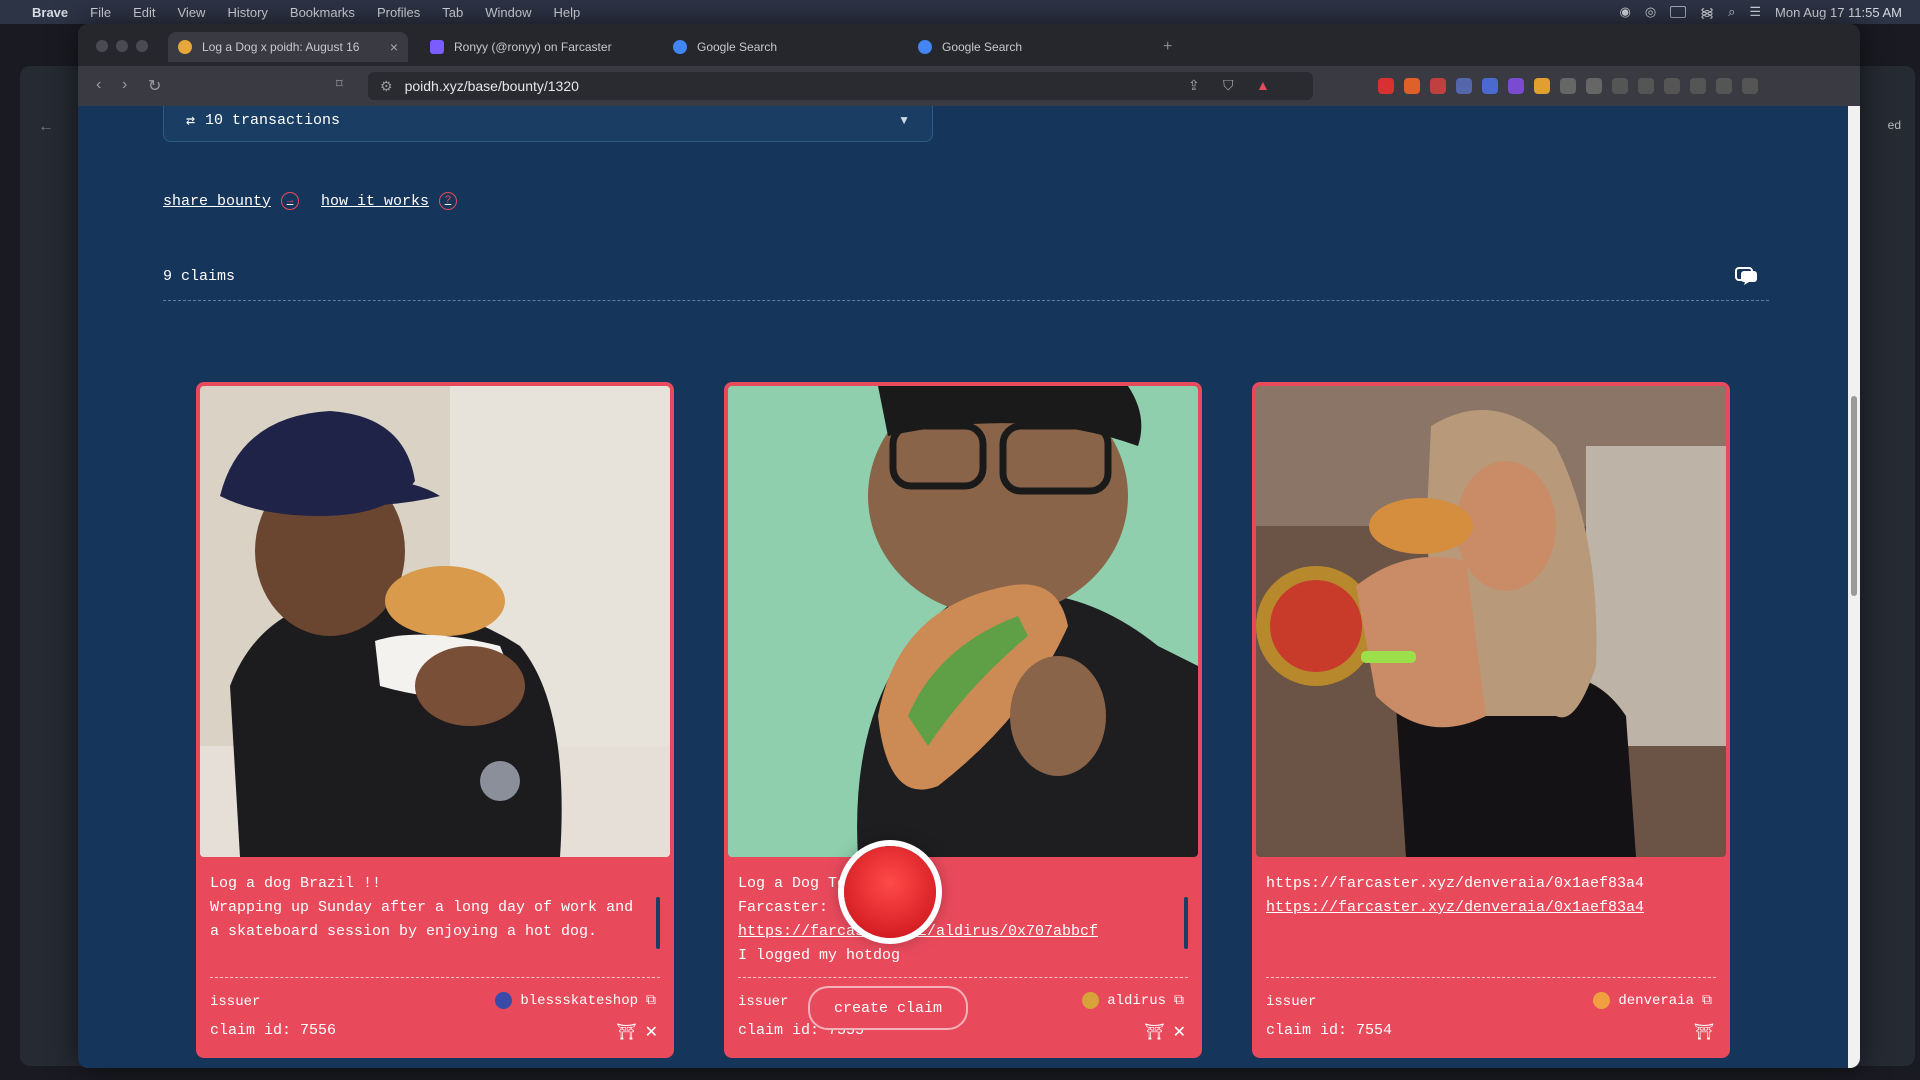  What do you see at coordinates (46, 127) in the screenshot?
I see `back-arrow-icon: ←` at bounding box center [46, 127].